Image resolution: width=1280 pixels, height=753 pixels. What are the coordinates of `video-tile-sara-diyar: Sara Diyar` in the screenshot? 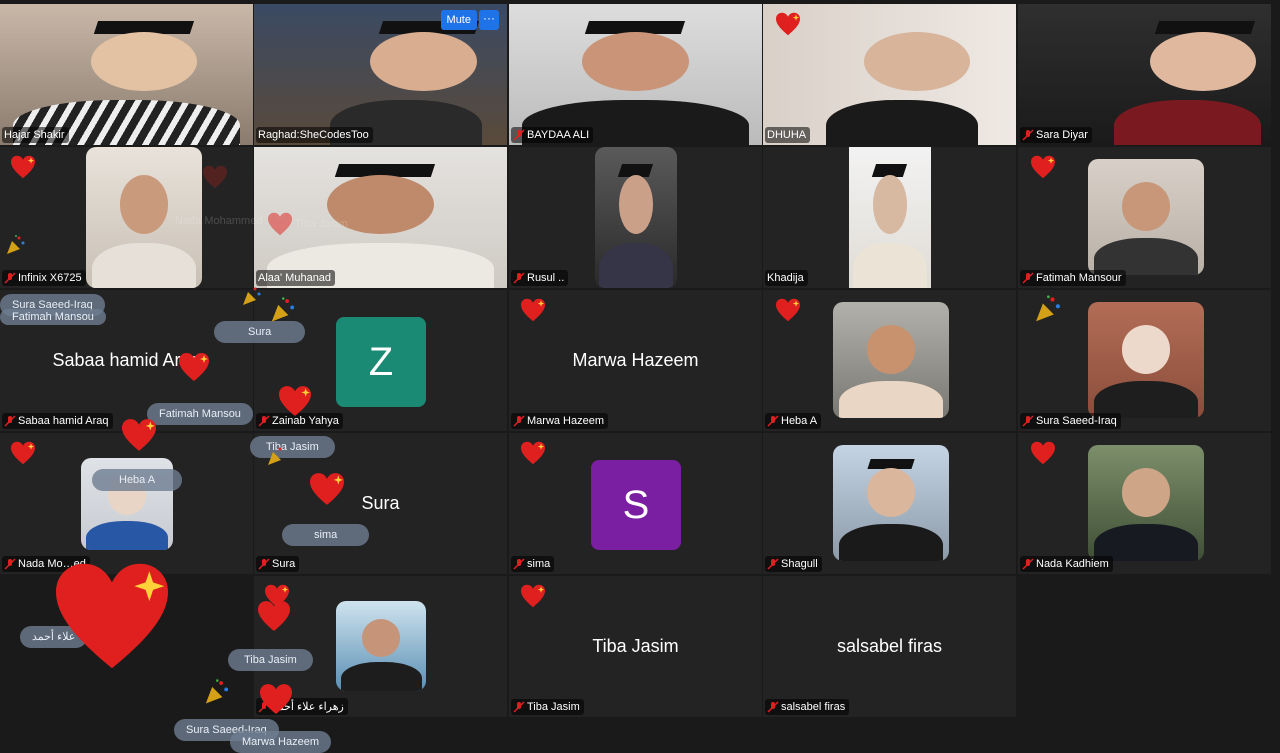 It's located at (1144, 74).